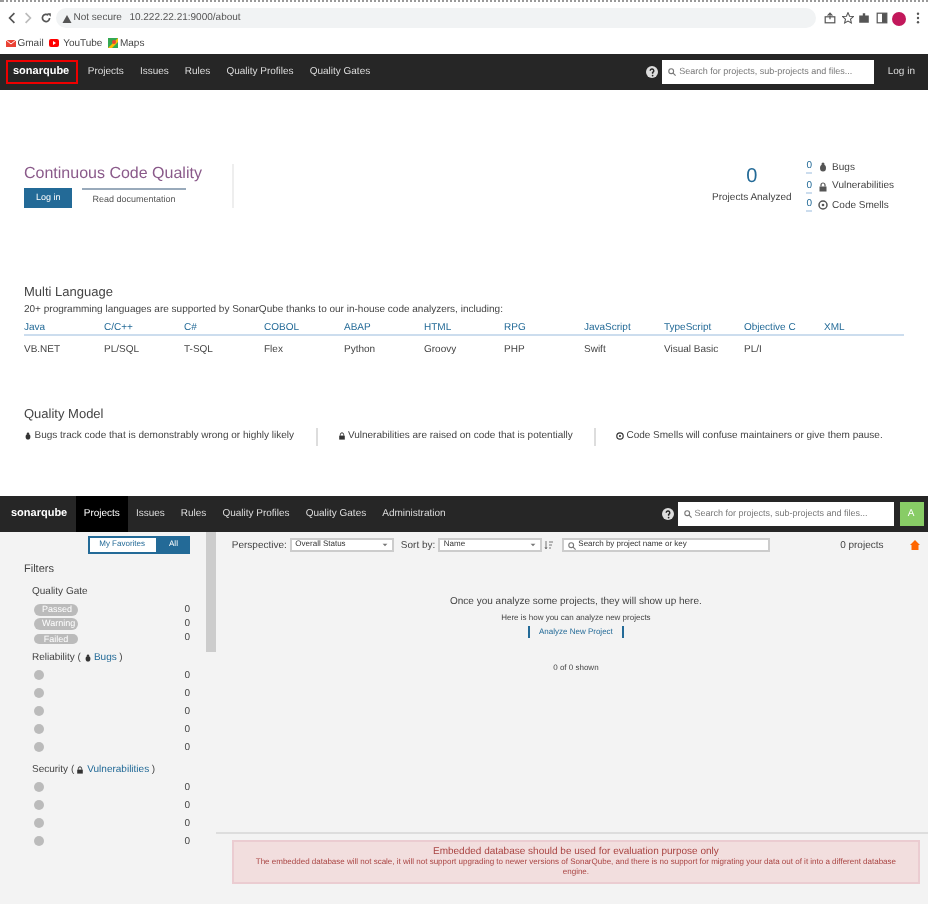 This screenshot has height=904, width=928. I want to click on back-icon, so click(11, 18).